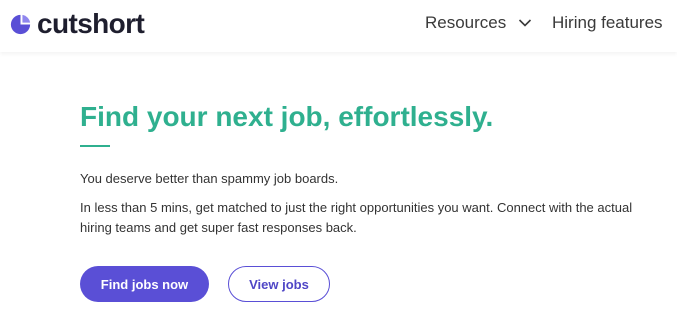 The image size is (677, 316). Describe the element at coordinates (91, 23) in the screenshot. I see `brand-name: cutshort` at that location.